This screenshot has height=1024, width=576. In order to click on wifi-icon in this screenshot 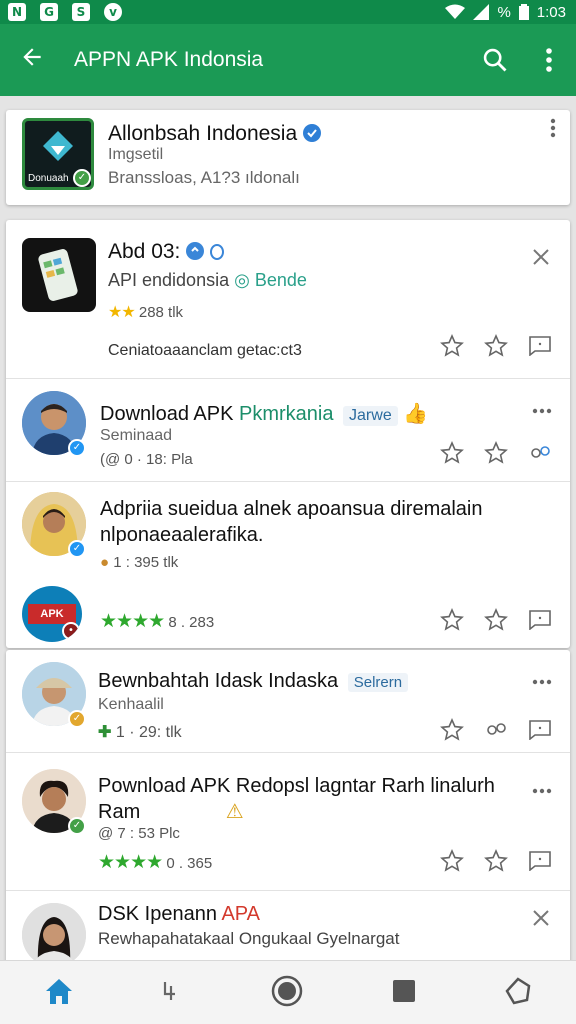, I will do `click(455, 11)`.